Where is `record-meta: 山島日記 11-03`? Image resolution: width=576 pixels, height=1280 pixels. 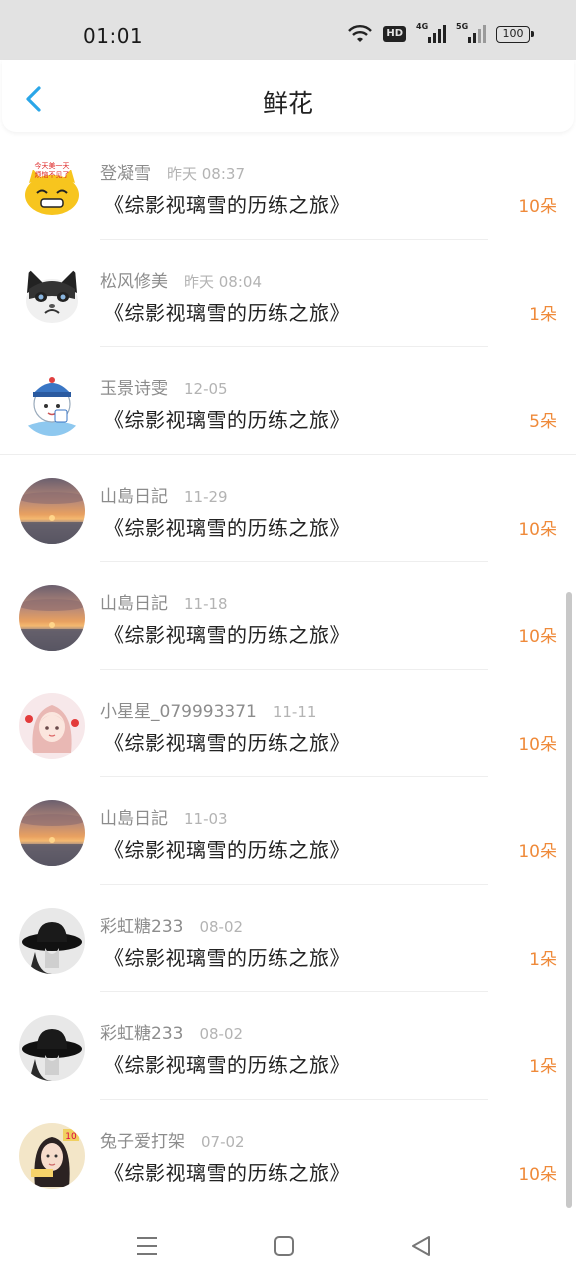
record-meta: 山島日記 11-03 is located at coordinates (164, 816).